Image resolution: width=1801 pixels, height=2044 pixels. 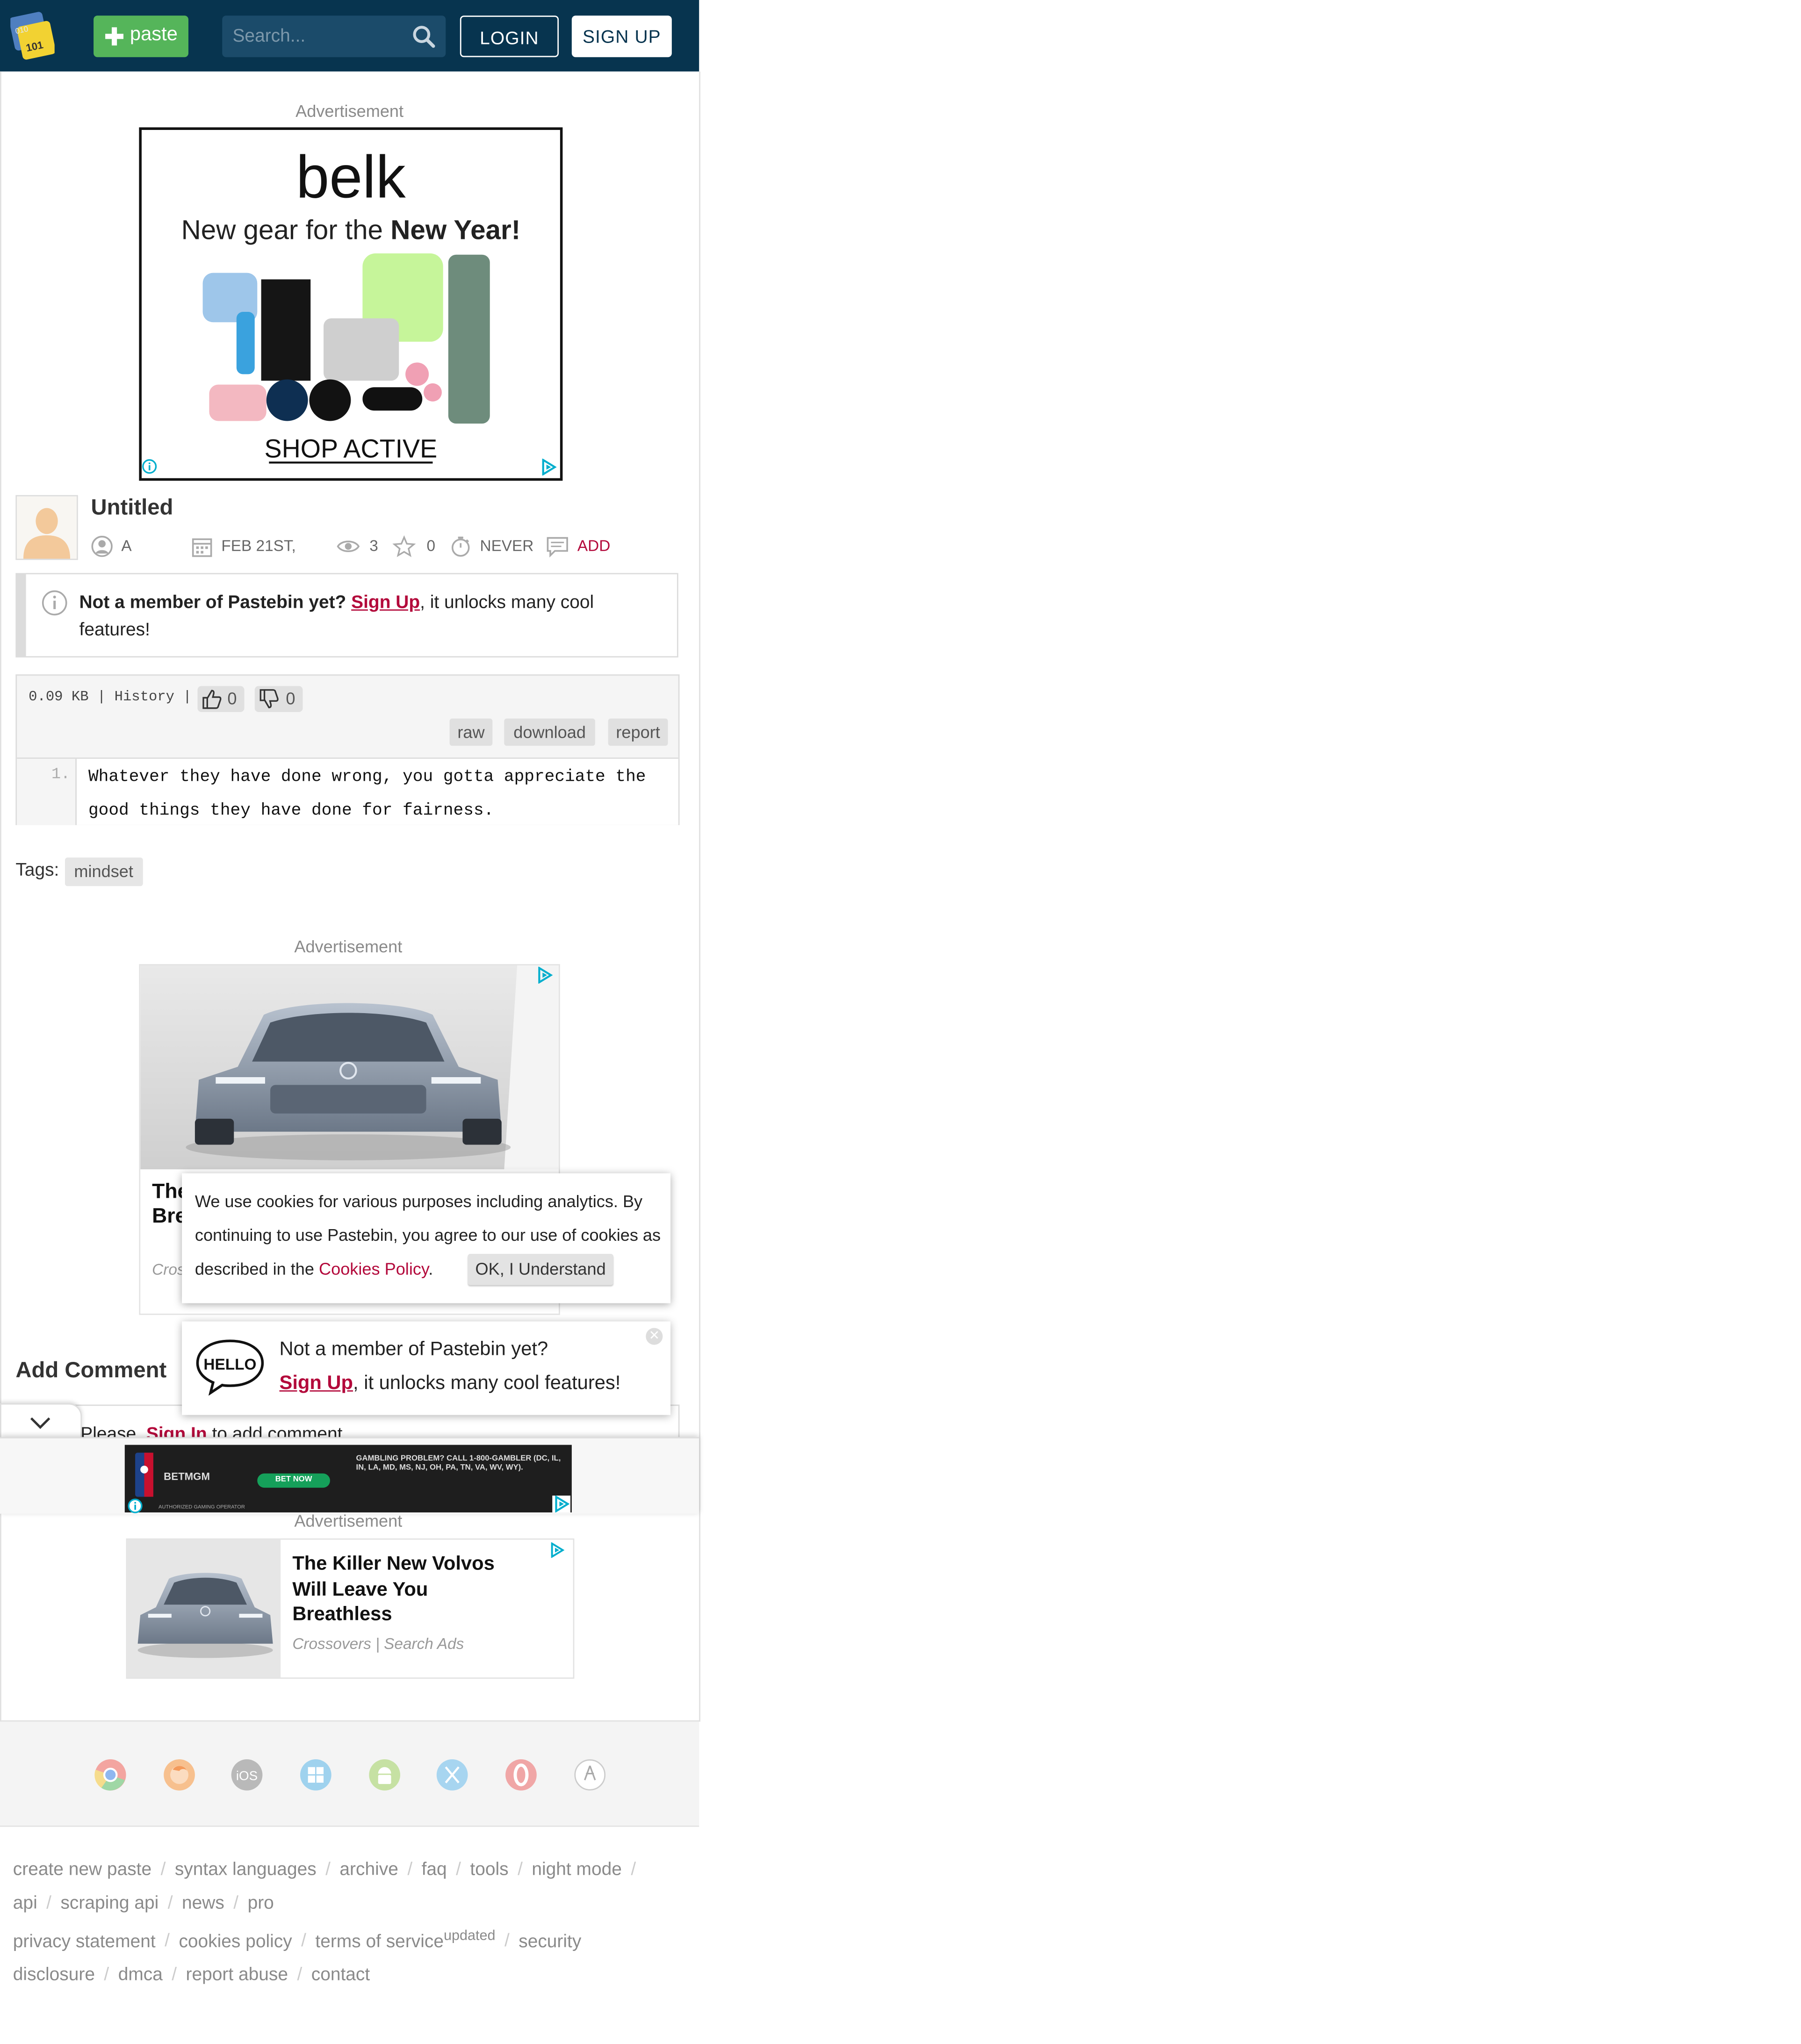 What do you see at coordinates (46, 527) in the screenshot?
I see `avatar` at bounding box center [46, 527].